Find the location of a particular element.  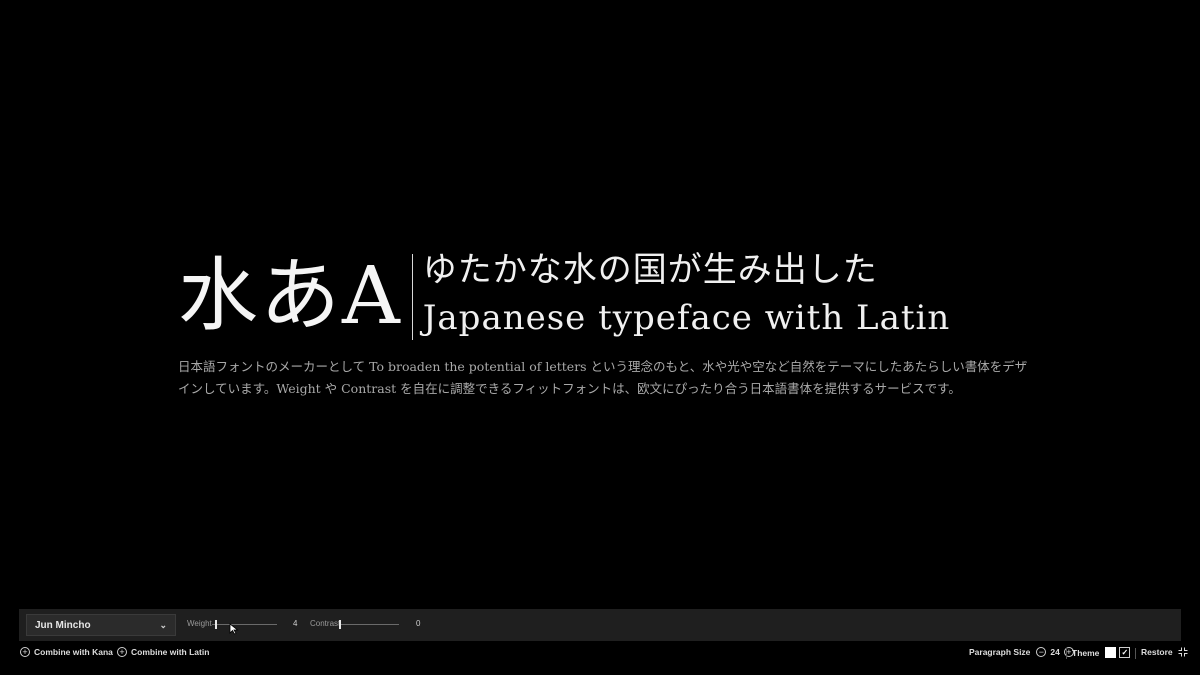

weight-slider is located at coordinates (244, 624).